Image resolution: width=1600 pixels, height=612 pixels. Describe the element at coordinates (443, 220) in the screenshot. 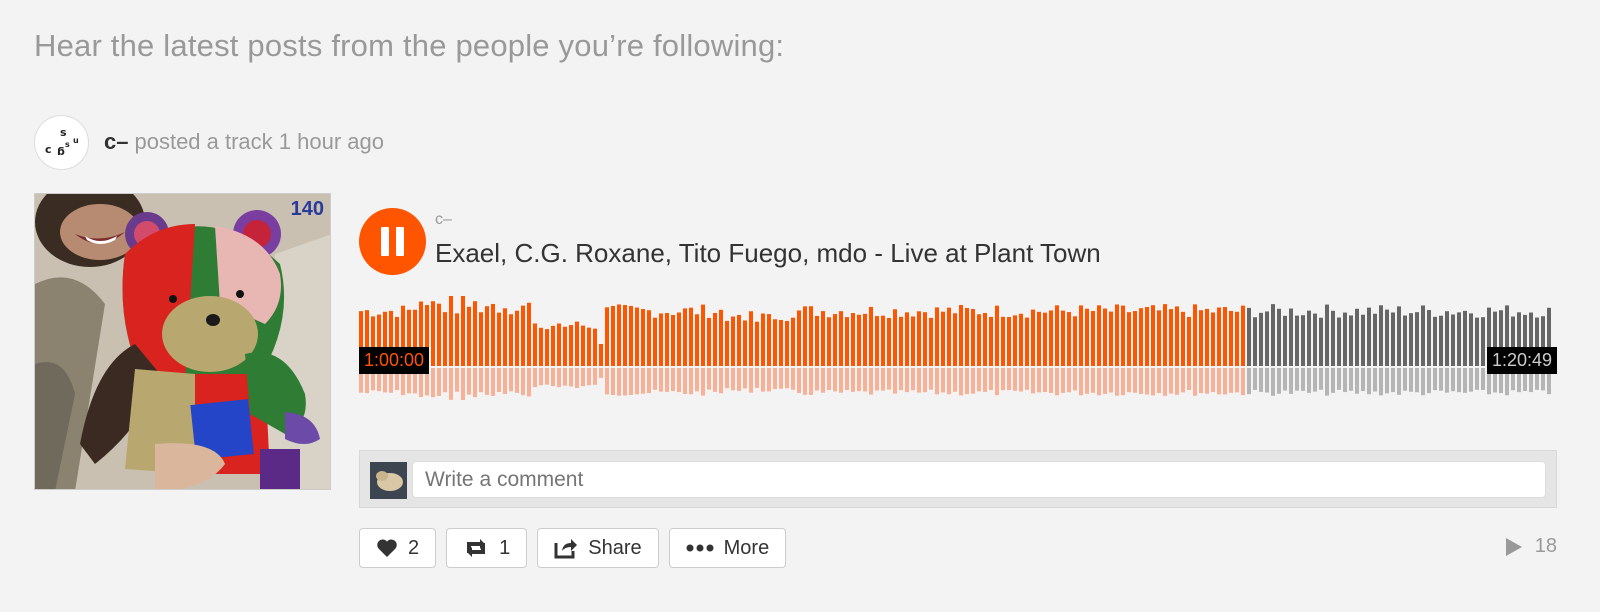

I see `track-username: c–` at that location.